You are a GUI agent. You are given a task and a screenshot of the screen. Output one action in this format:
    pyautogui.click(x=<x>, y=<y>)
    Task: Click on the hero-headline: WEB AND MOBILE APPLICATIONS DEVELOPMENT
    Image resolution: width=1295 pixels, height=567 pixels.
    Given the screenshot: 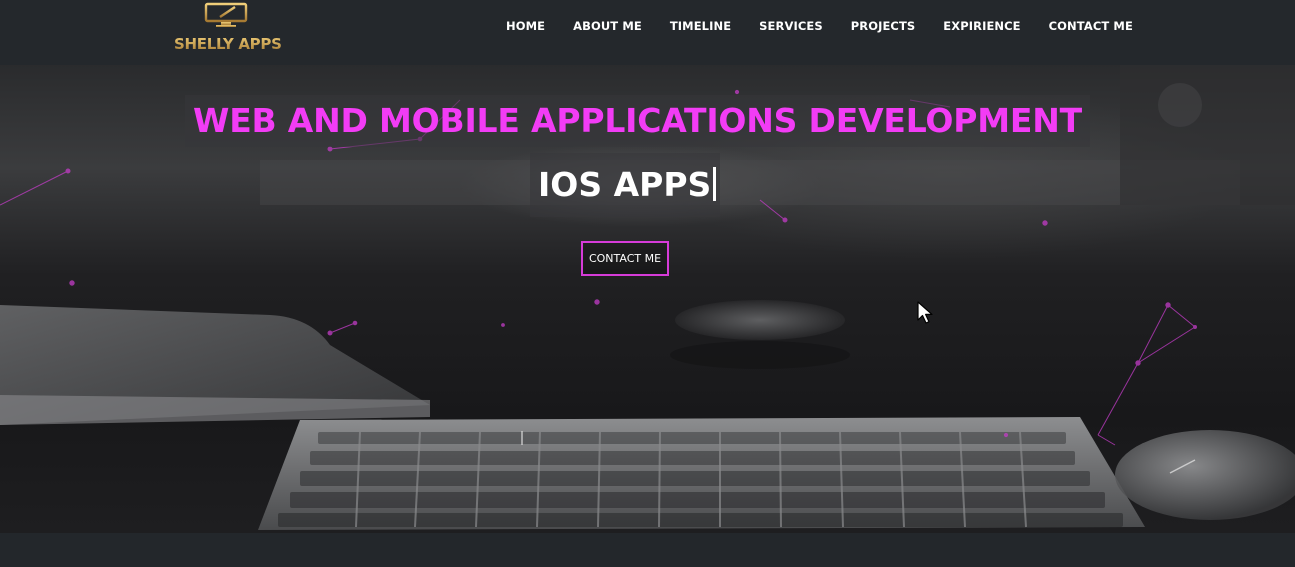 What is the action you would take?
    pyautogui.click(x=637, y=121)
    